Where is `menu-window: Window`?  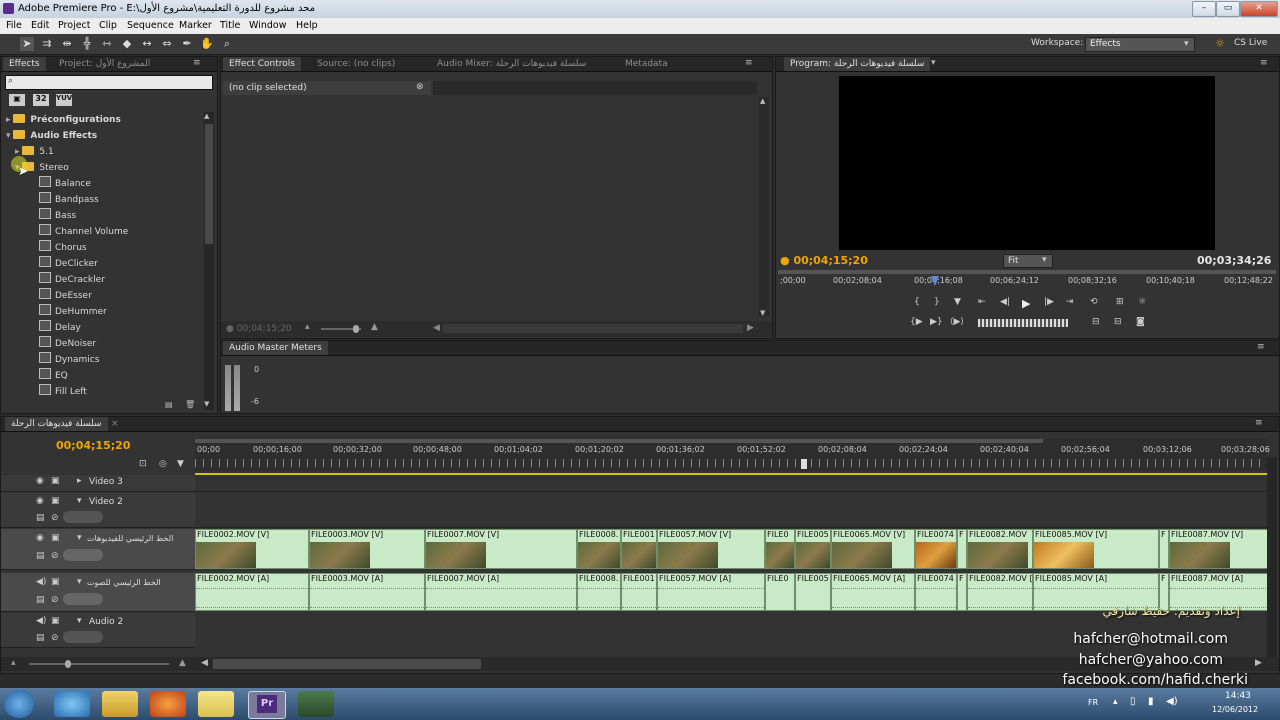 menu-window: Window is located at coordinates (267, 25).